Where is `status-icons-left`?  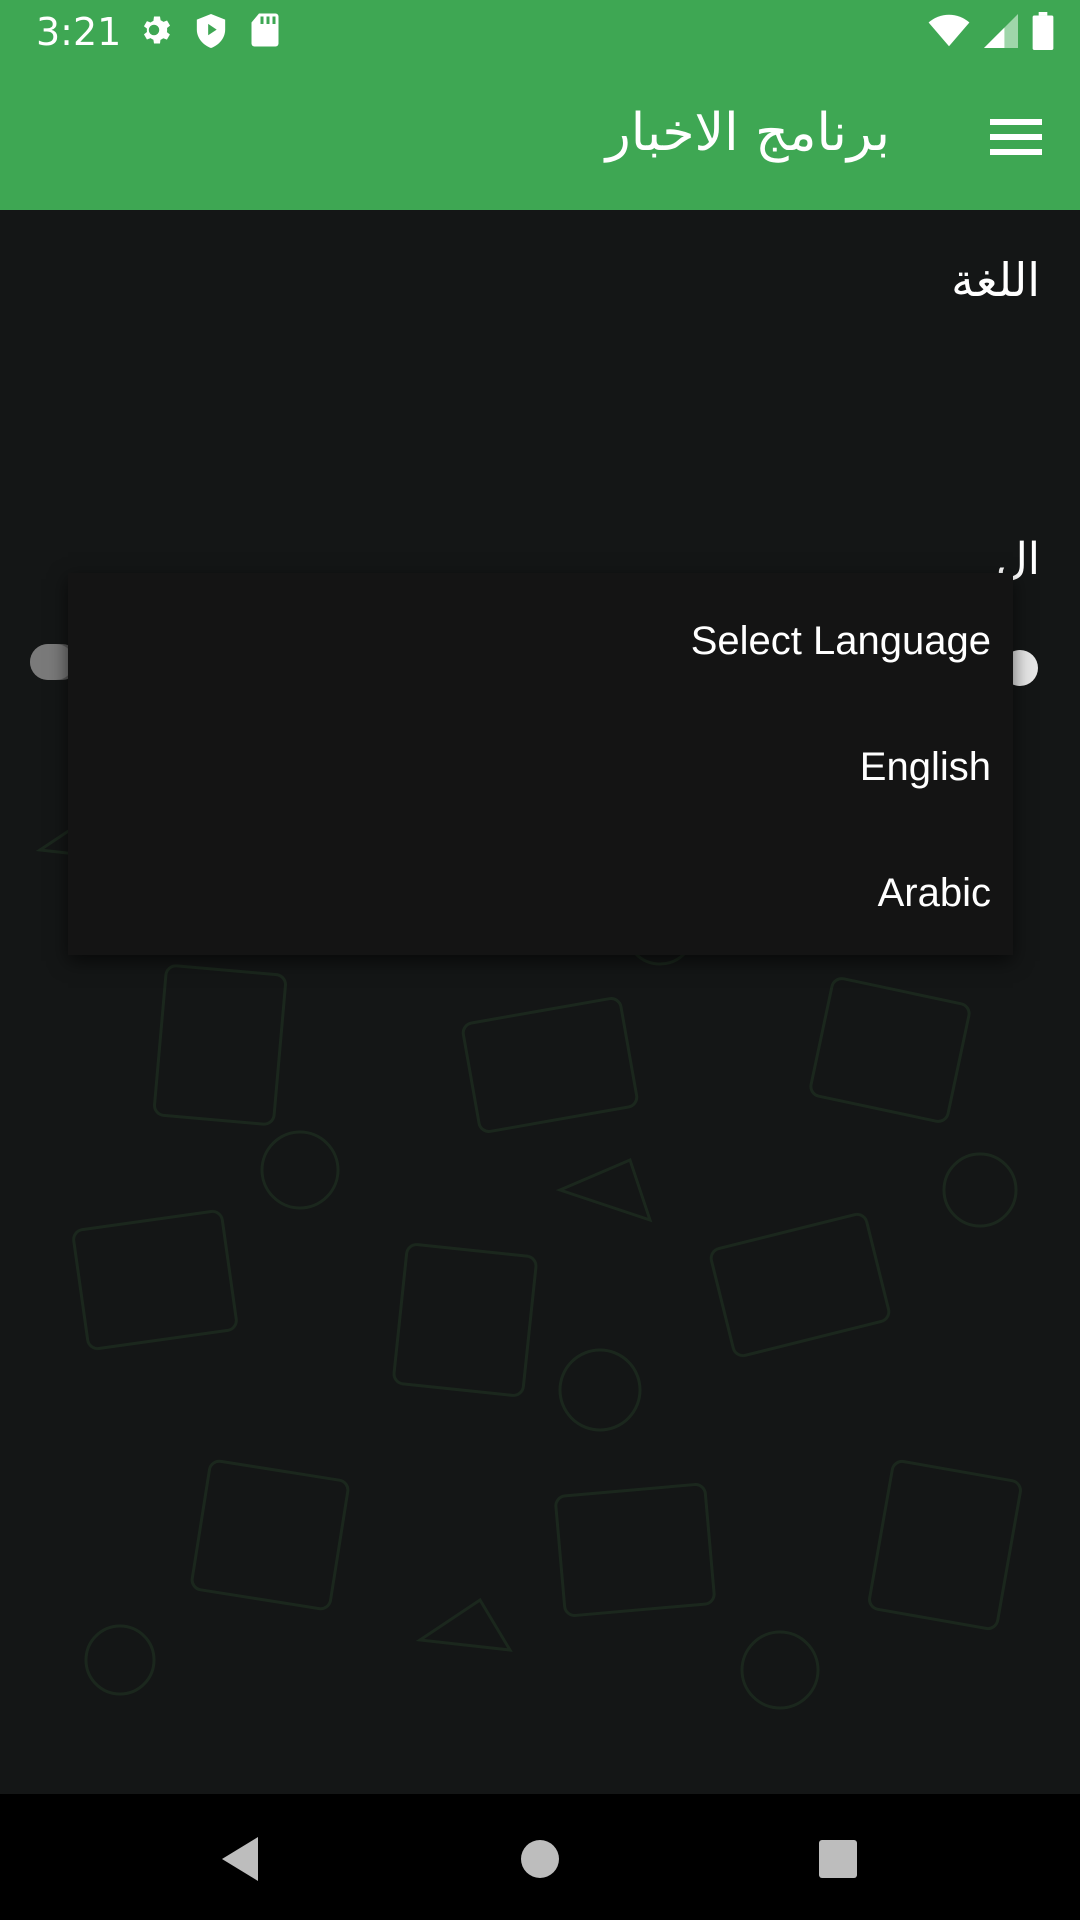
status-icons-left is located at coordinates (208, 31).